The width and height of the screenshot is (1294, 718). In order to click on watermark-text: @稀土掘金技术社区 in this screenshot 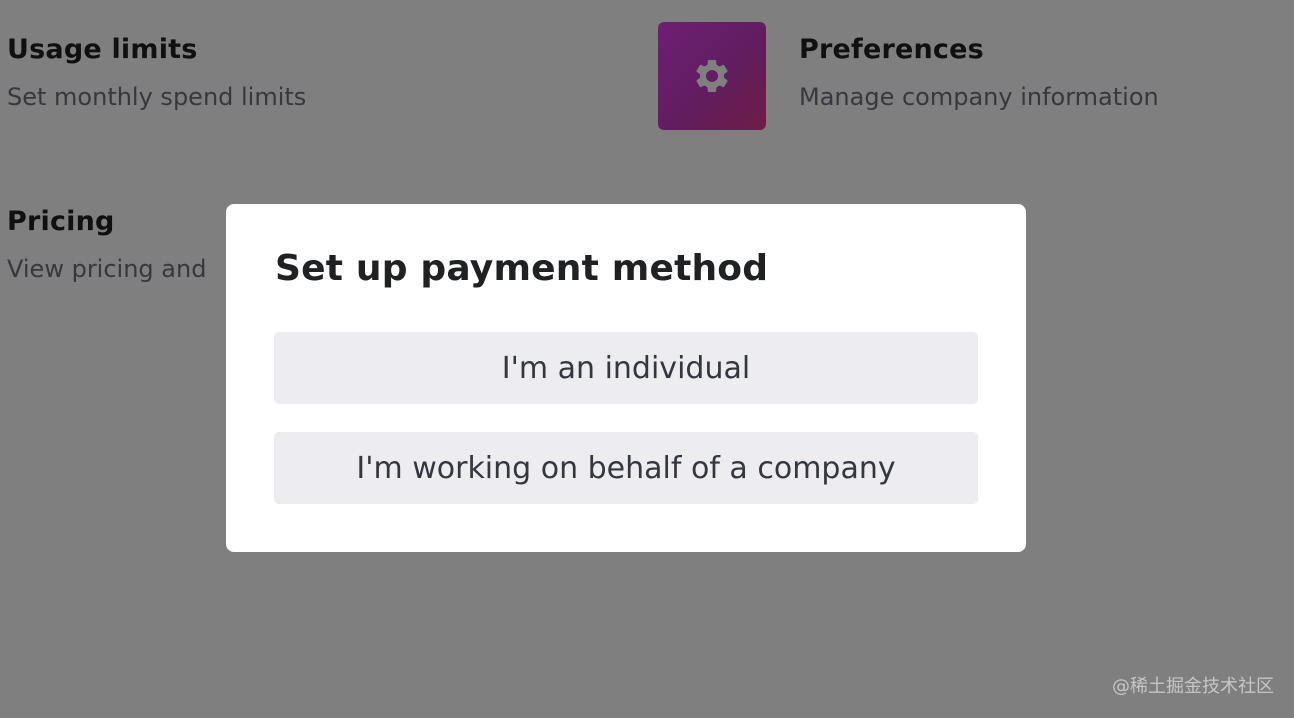, I will do `click(1193, 686)`.